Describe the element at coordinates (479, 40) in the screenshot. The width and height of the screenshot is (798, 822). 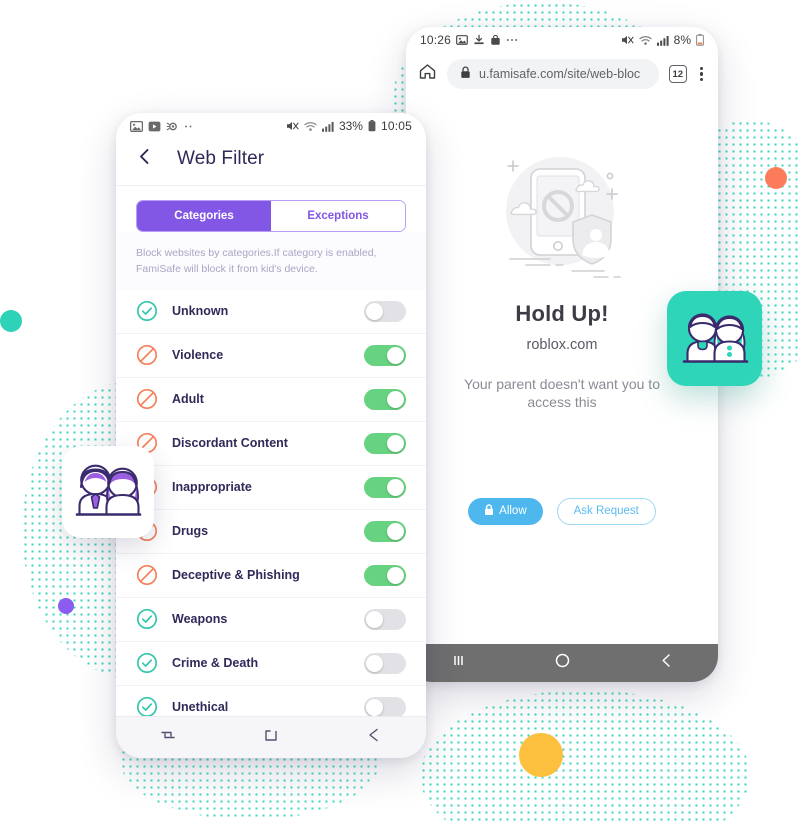
I see `download-icon` at that location.